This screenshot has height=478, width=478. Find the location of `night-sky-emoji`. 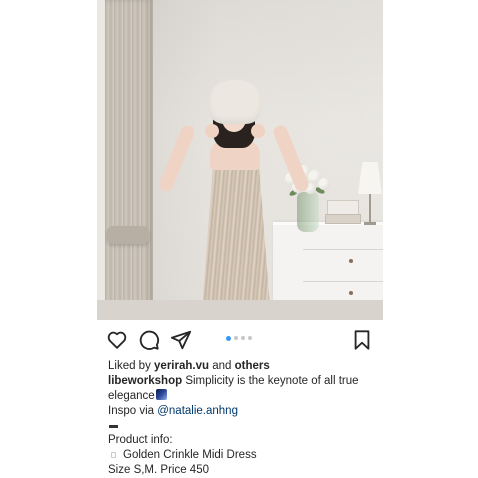

night-sky-emoji is located at coordinates (161, 394).